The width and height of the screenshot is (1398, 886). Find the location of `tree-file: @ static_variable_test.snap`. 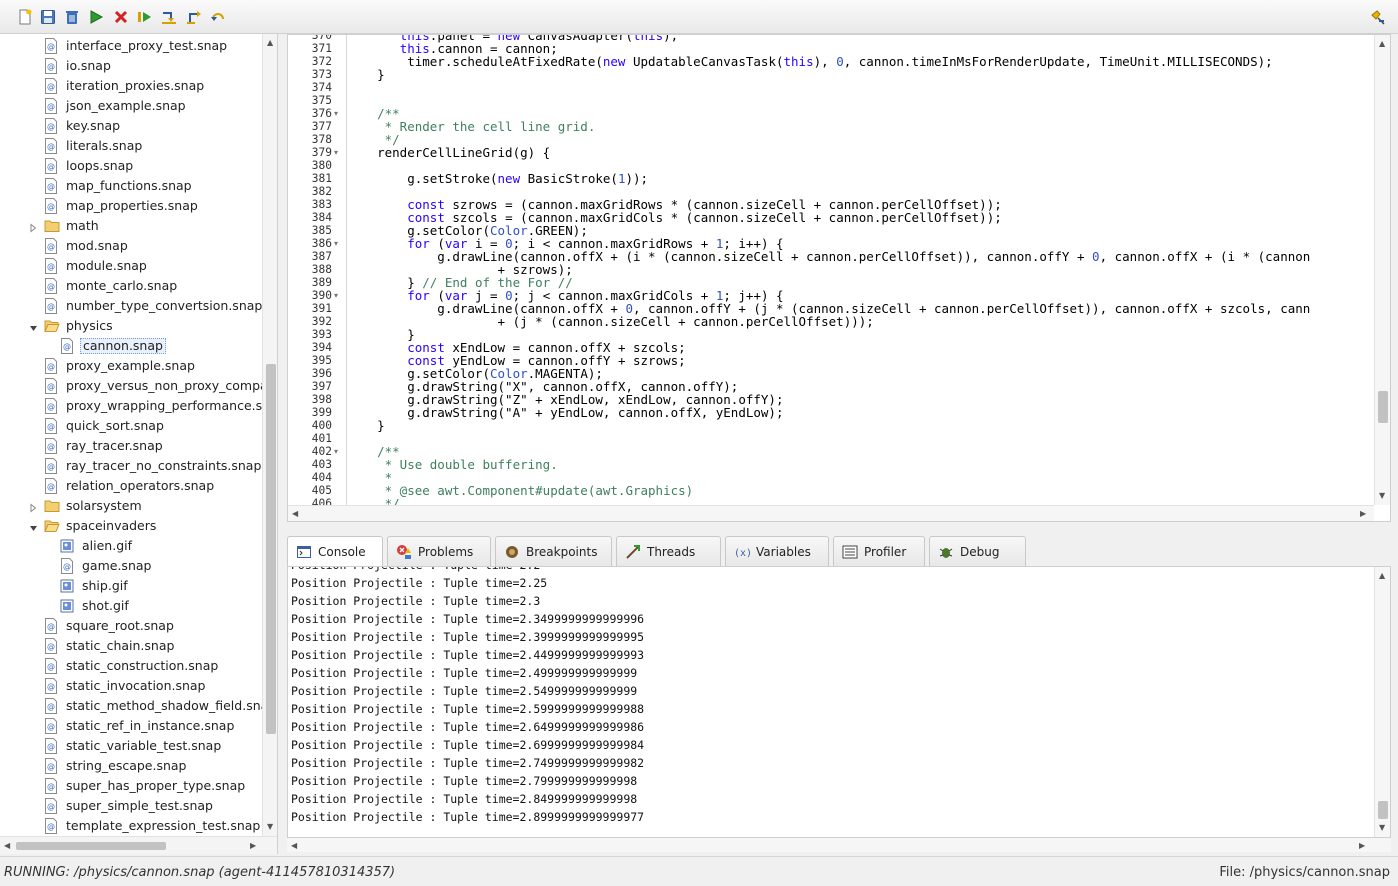

tree-file: @ static_variable_test.snap is located at coordinates (131, 746).